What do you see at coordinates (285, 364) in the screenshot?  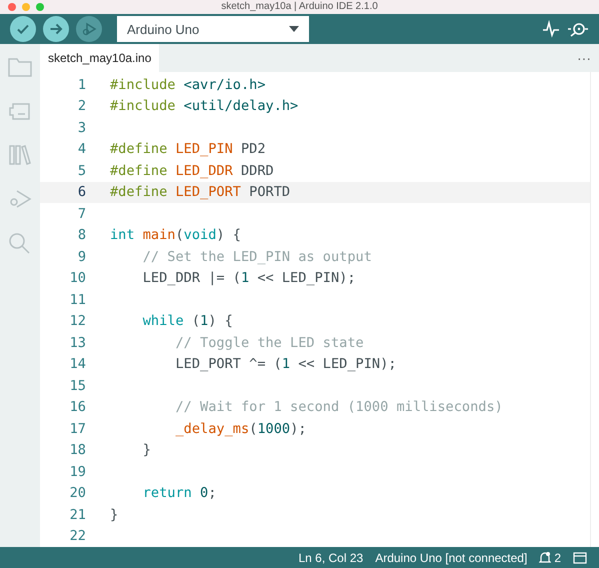 I see `code-line: LED_PORT ^= (1 << LED_PIN);` at bounding box center [285, 364].